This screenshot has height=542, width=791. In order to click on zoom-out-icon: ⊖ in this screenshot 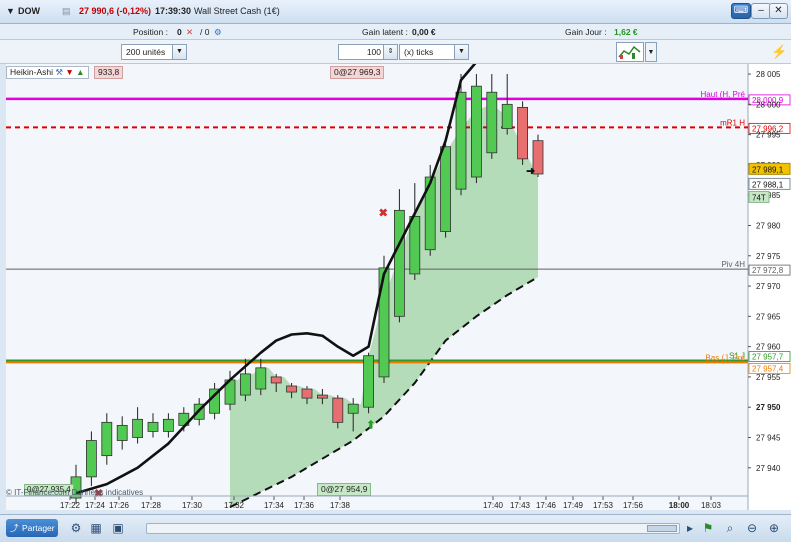, I will do `click(752, 528)`.